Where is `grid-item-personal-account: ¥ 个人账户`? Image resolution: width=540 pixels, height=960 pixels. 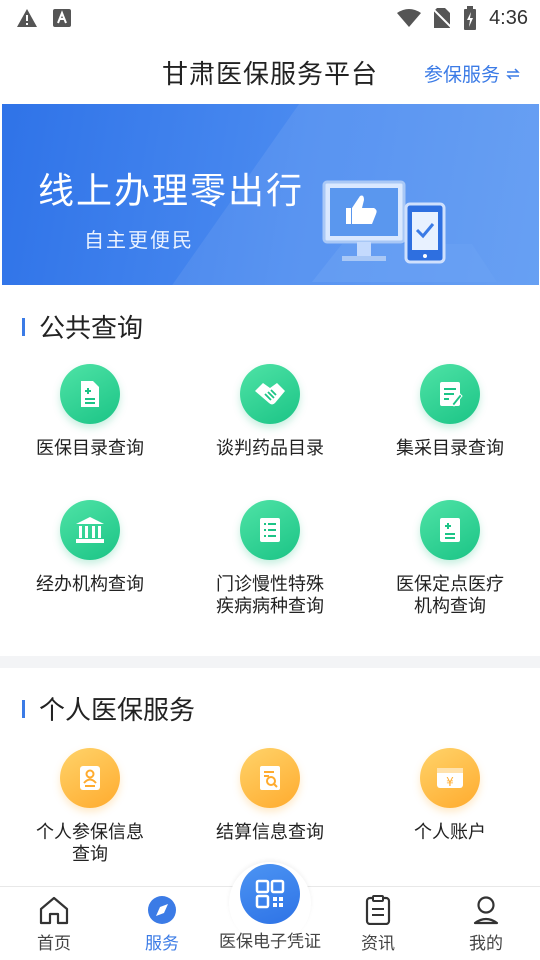
grid-item-personal-account: ¥ 个人账户 is located at coordinates (450, 796).